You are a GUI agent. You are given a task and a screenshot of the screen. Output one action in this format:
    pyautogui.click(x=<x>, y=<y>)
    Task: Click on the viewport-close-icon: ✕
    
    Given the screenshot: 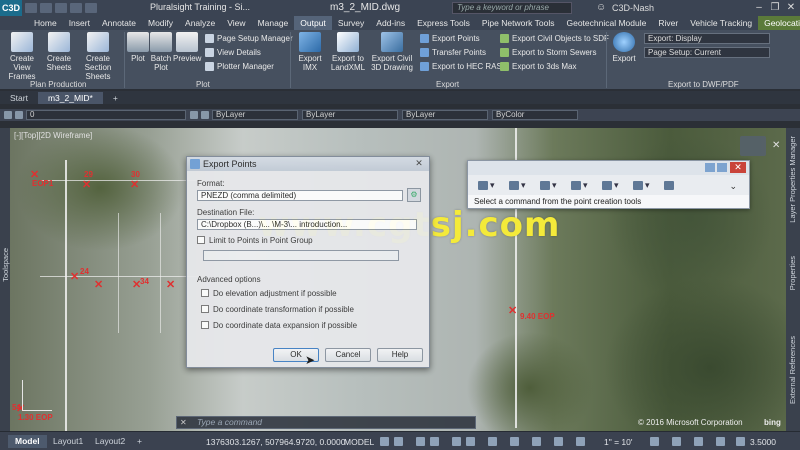 What is the action you would take?
    pyautogui.click(x=776, y=145)
    